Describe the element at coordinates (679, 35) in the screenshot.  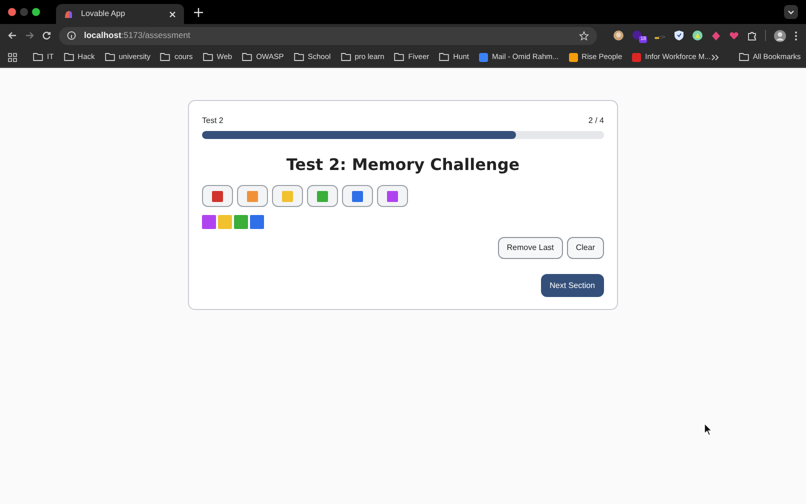
I see `shield-icon` at that location.